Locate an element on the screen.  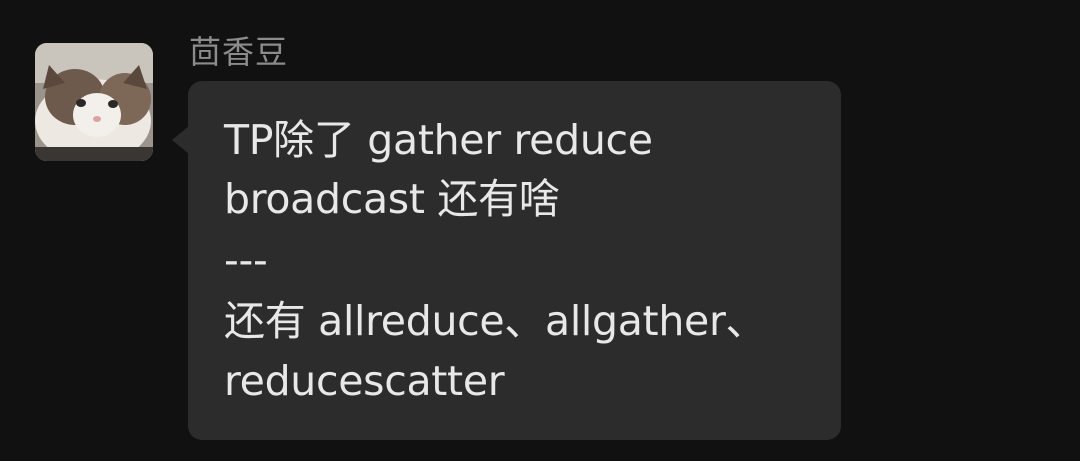
message-text-line: --- is located at coordinates (246, 260).